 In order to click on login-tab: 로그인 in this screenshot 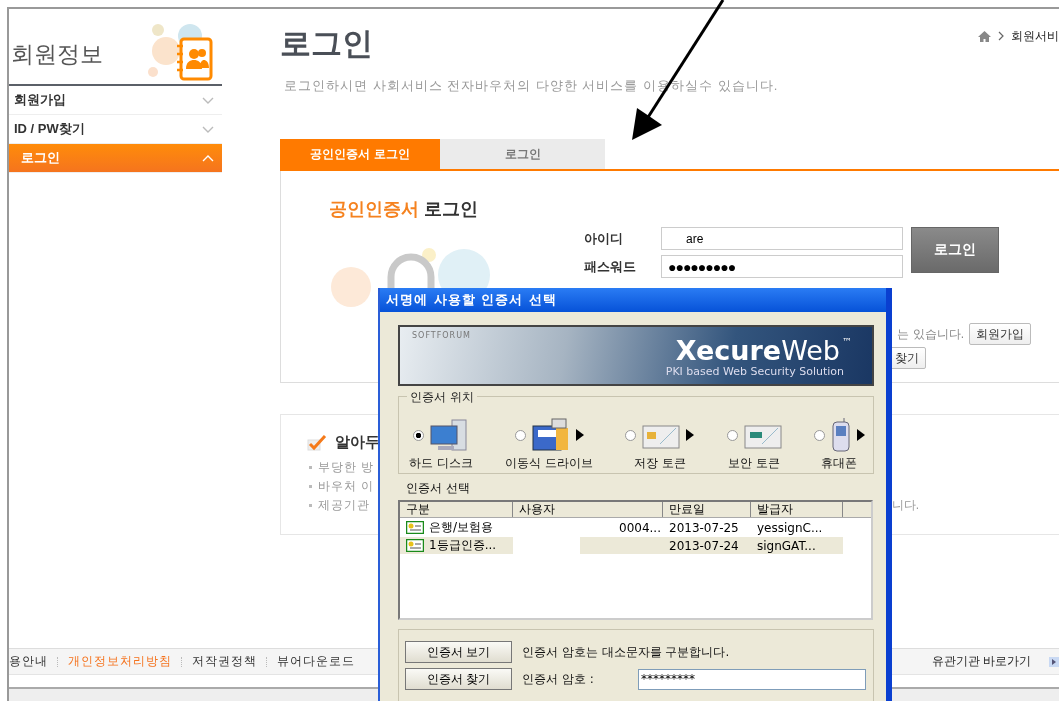, I will do `click(522, 154)`.